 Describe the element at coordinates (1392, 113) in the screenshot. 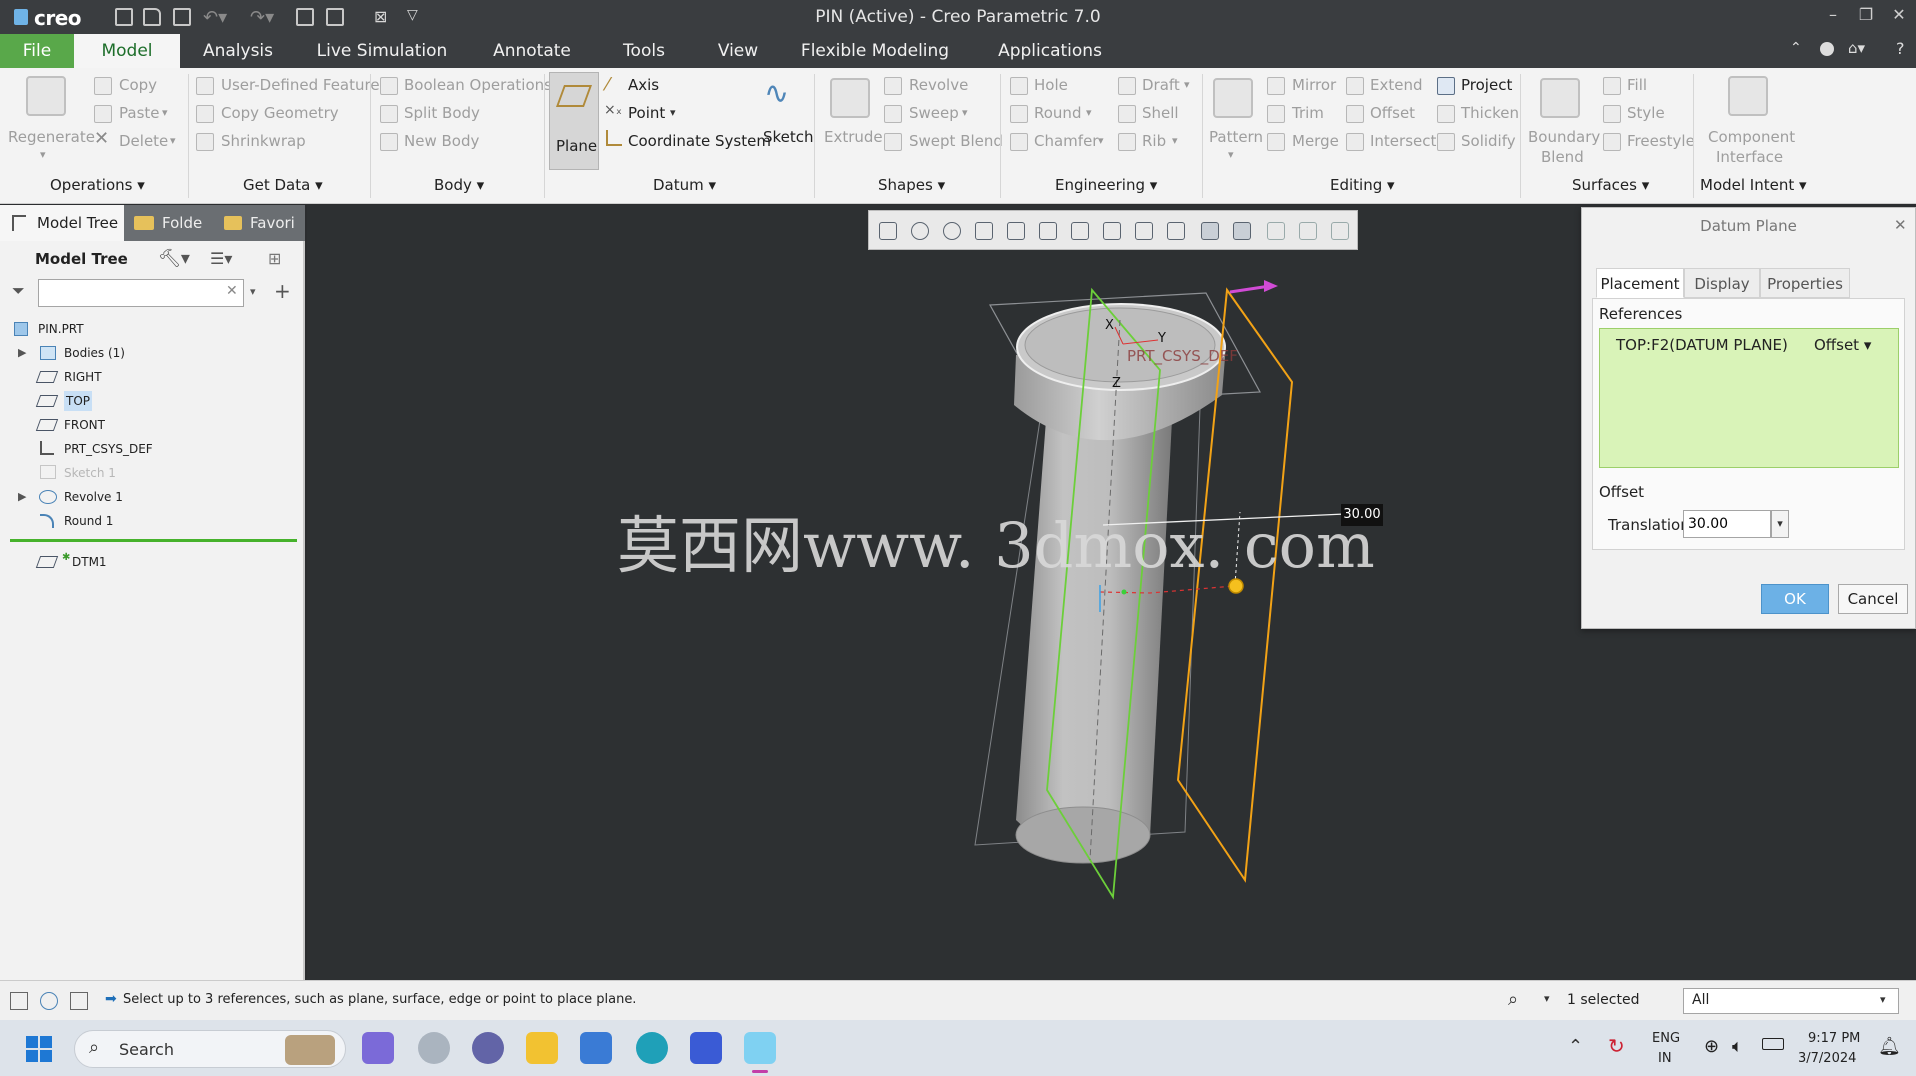

I see `offset-button: Offset` at that location.